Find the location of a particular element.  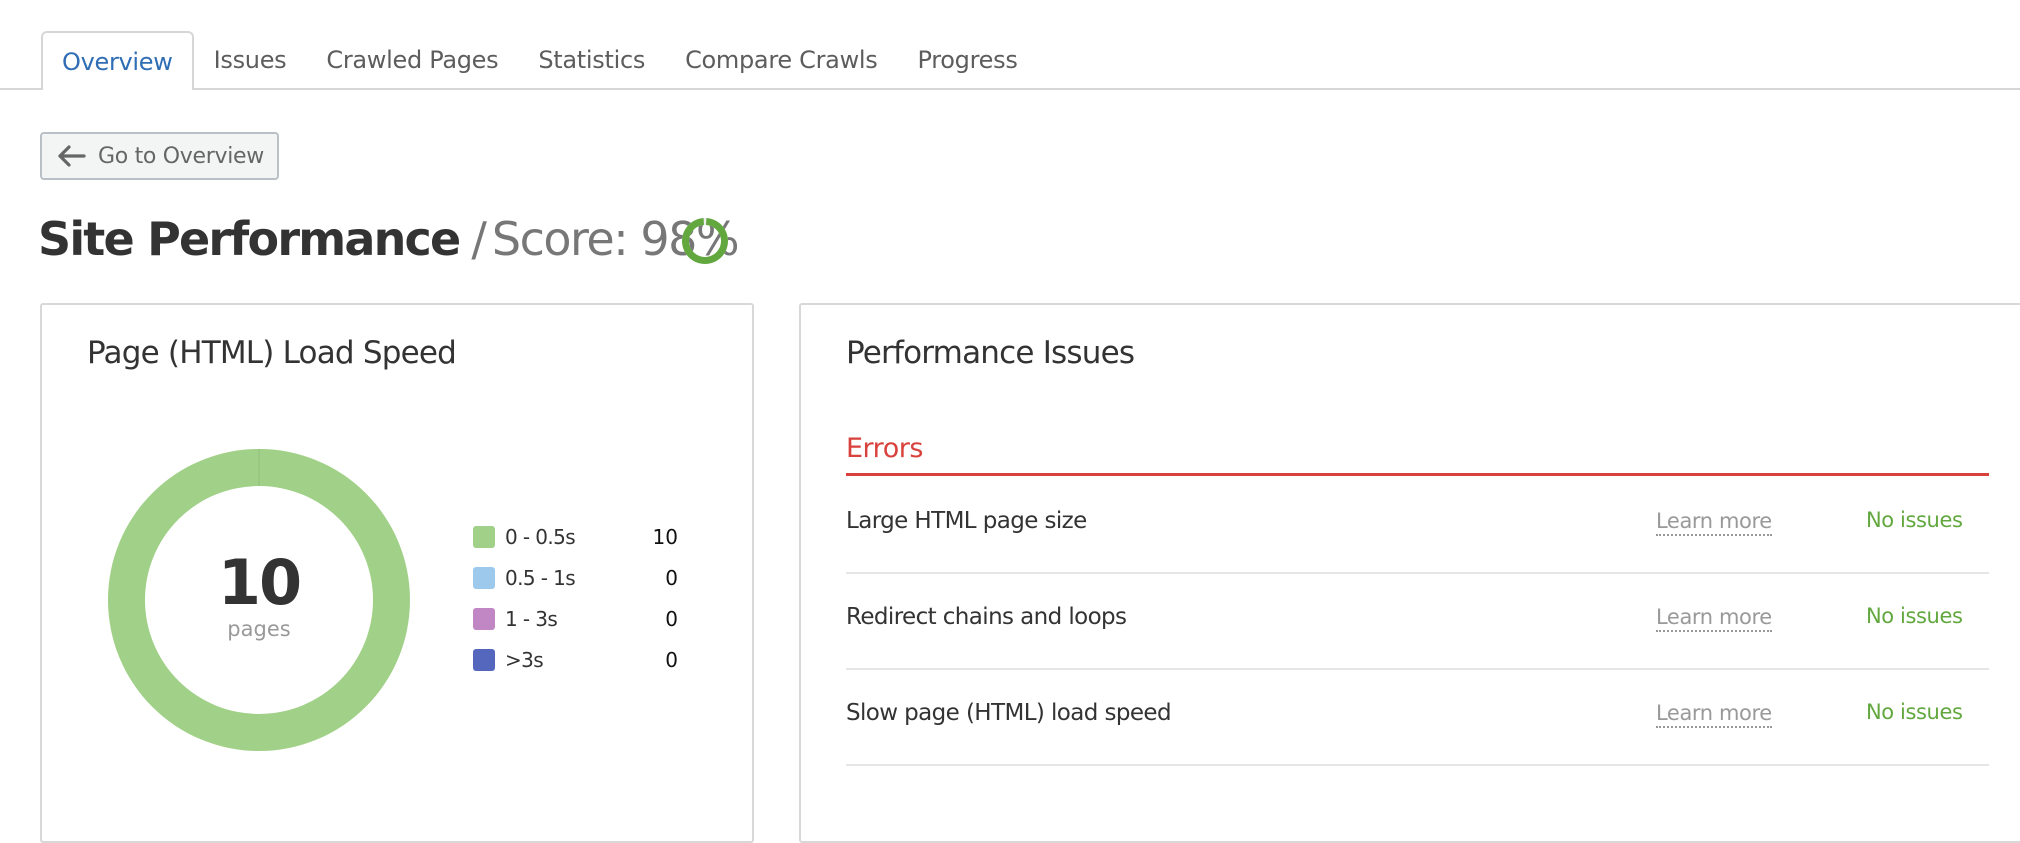

go-to-overview-button: Go to Overview is located at coordinates (159, 156).